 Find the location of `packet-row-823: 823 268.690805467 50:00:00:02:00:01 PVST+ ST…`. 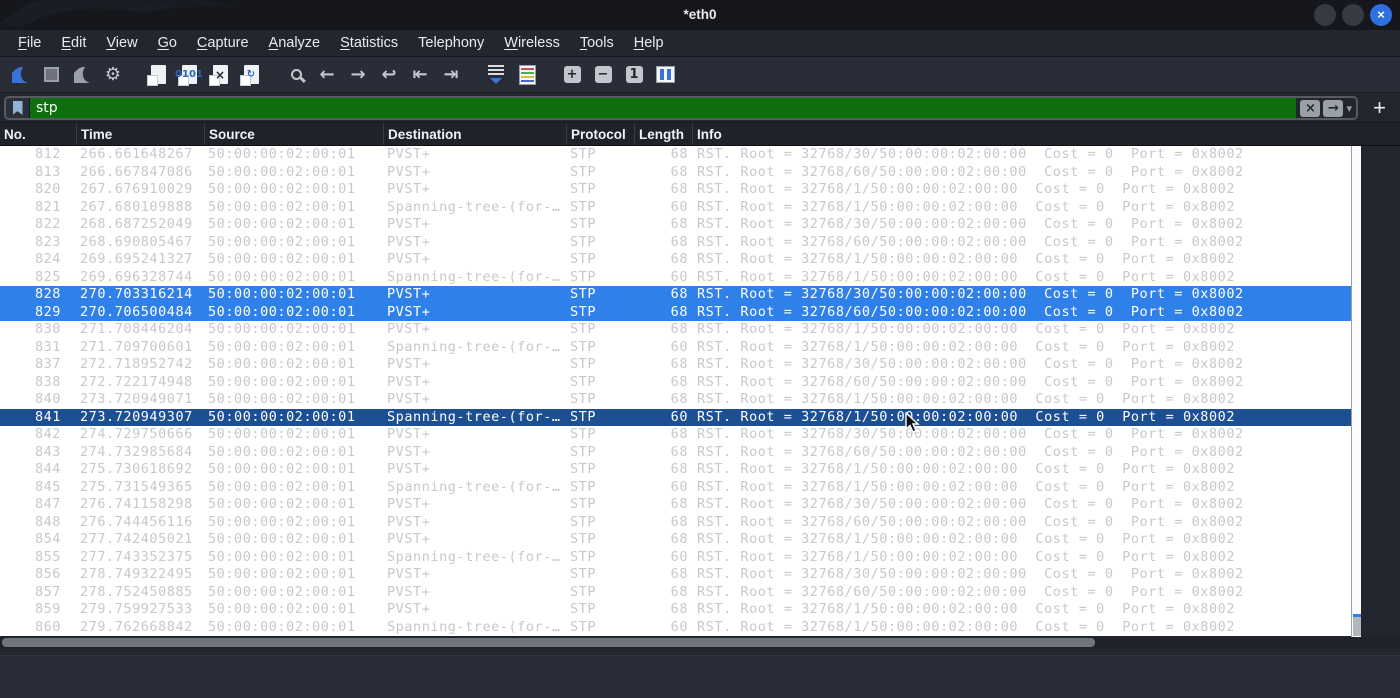

packet-row-823: 823 268.690805467 50:00:00:02:00:01 PVST+ ST… is located at coordinates (676, 242).